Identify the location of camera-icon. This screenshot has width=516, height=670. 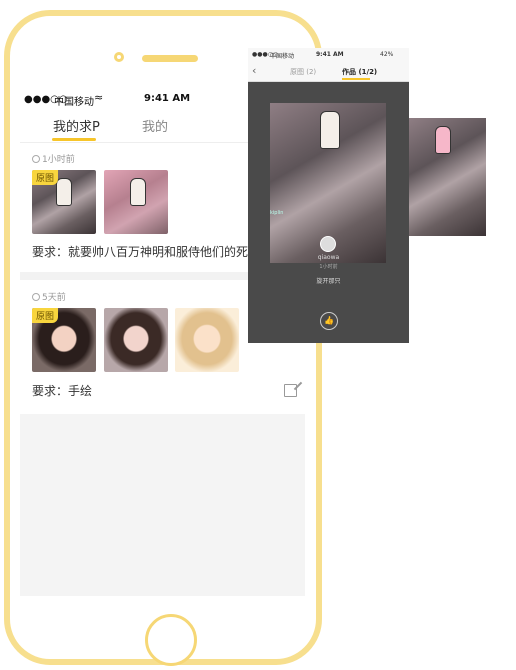
(119, 57).